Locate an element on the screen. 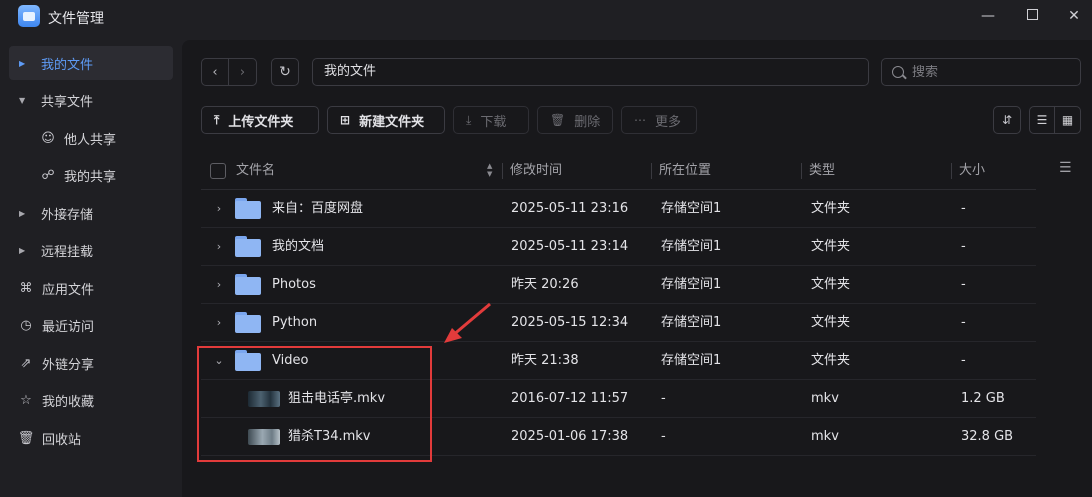 The width and height of the screenshot is (1092, 497). delete-button: 🗑 删除 is located at coordinates (575, 120).